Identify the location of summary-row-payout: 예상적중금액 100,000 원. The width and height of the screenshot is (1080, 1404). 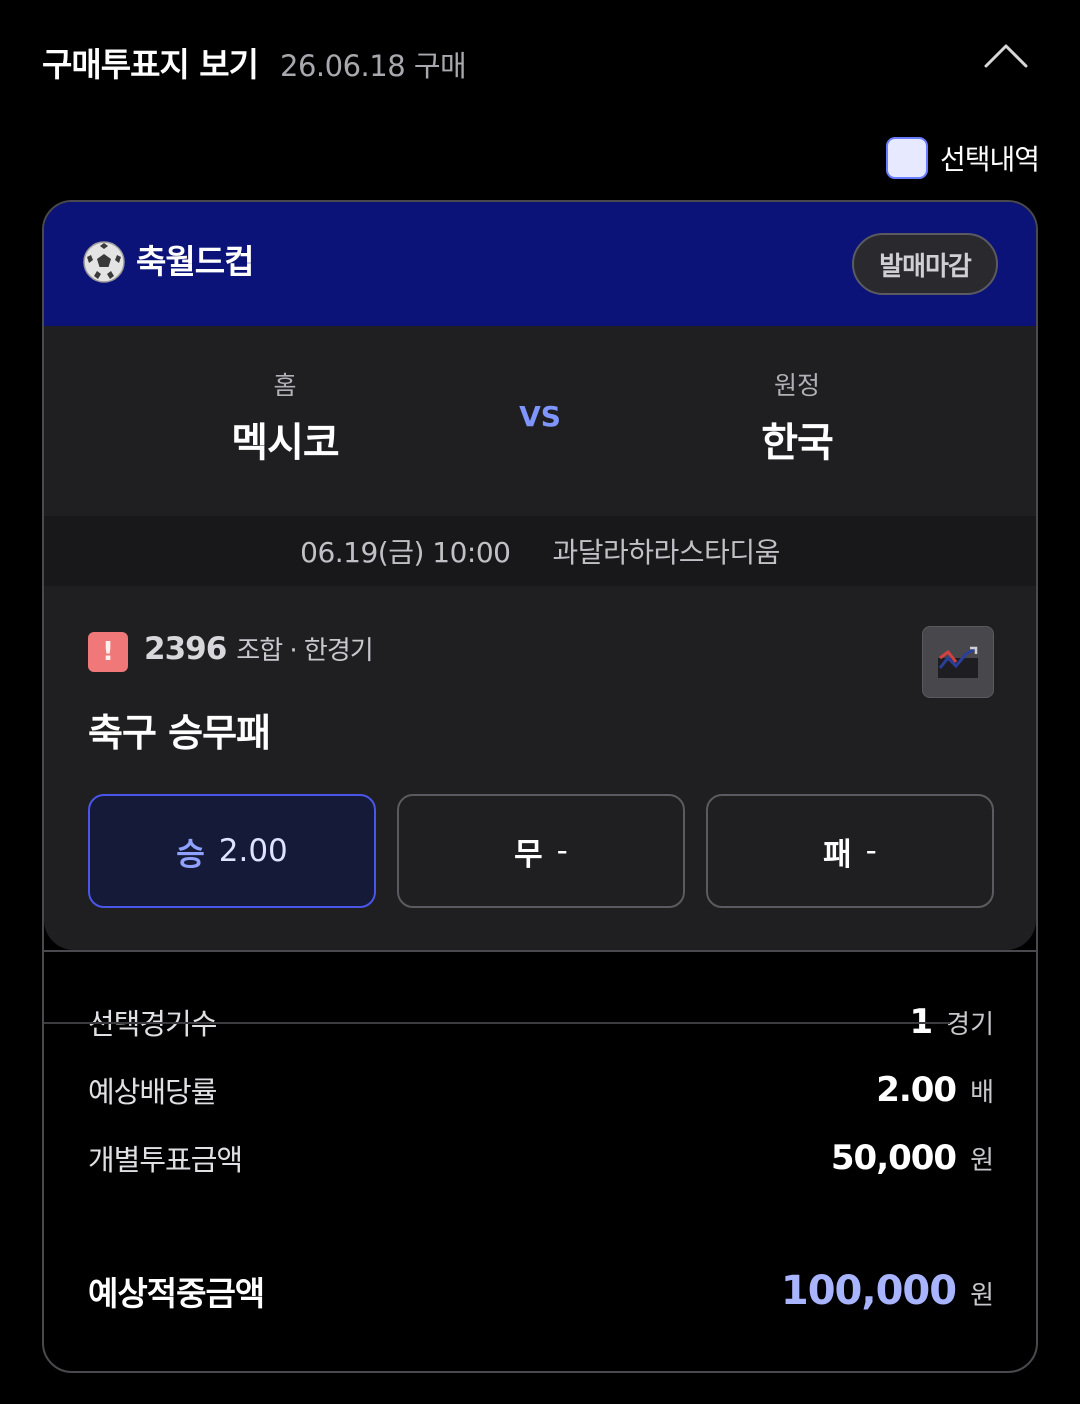
(541, 1291).